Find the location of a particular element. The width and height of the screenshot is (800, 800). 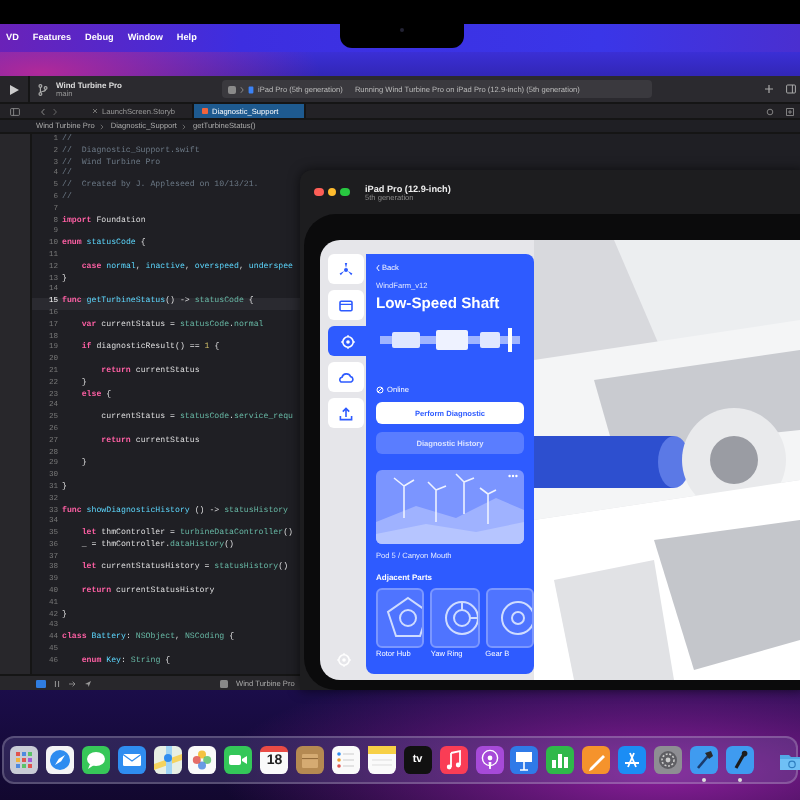

bar-chart-icon is located at coordinates (560, 760).